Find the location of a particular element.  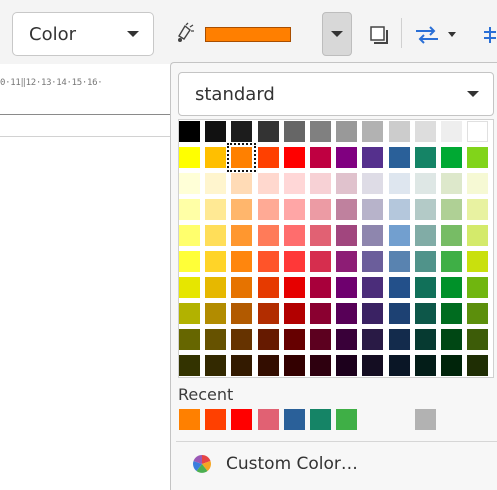

shadow-icon is located at coordinates (379, 35).